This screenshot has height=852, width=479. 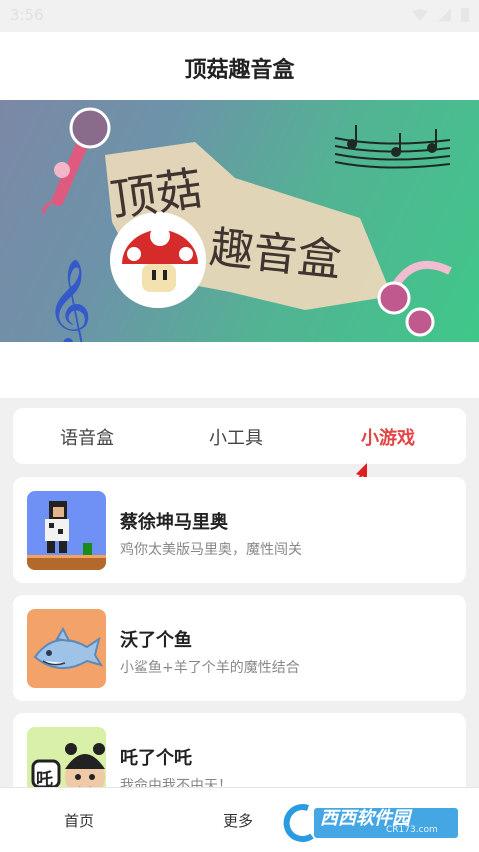 I want to click on banner-title-line1: 顶菇, so click(x=156, y=194).